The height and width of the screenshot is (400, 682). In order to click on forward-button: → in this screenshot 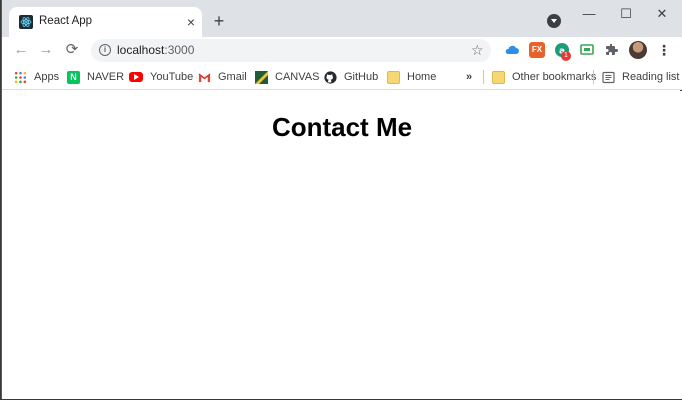, I will do `click(46, 50)`.